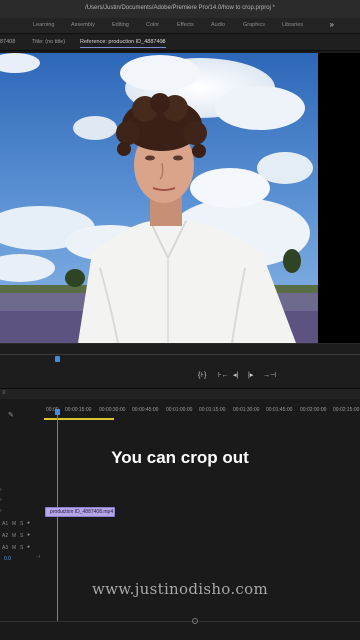  Describe the element at coordinates (250, 375) in the screenshot. I see `step-forward-button: |▸` at that location.